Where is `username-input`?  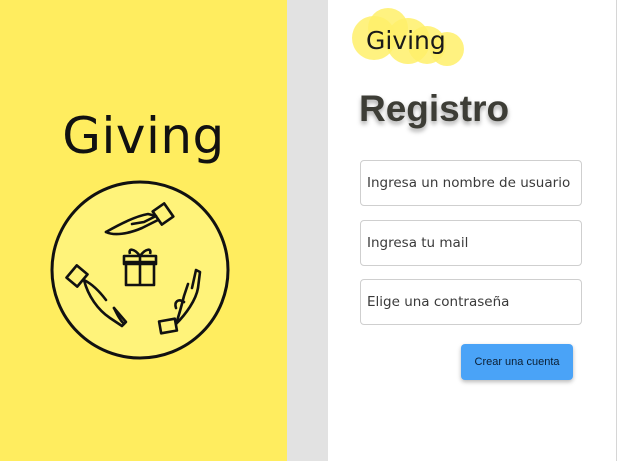 username-input is located at coordinates (471, 183).